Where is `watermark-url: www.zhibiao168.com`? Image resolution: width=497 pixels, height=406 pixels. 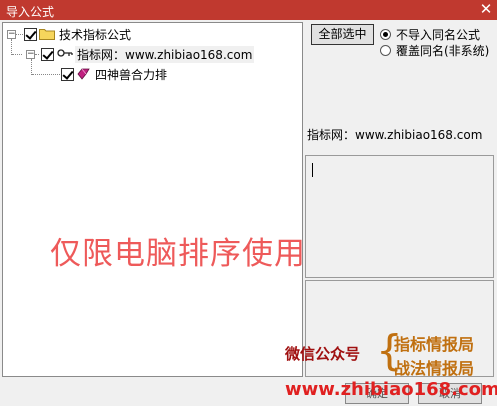
watermark-url: www.zhibiao168.com is located at coordinates (391, 389).